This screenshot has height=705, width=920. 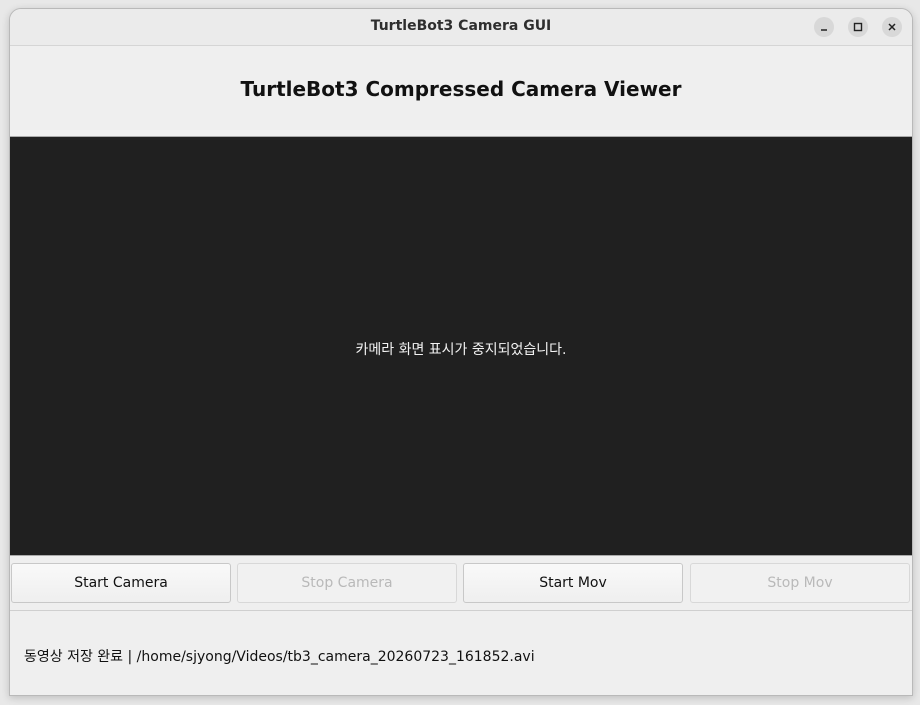 I want to click on close-icon, so click(x=892, y=27).